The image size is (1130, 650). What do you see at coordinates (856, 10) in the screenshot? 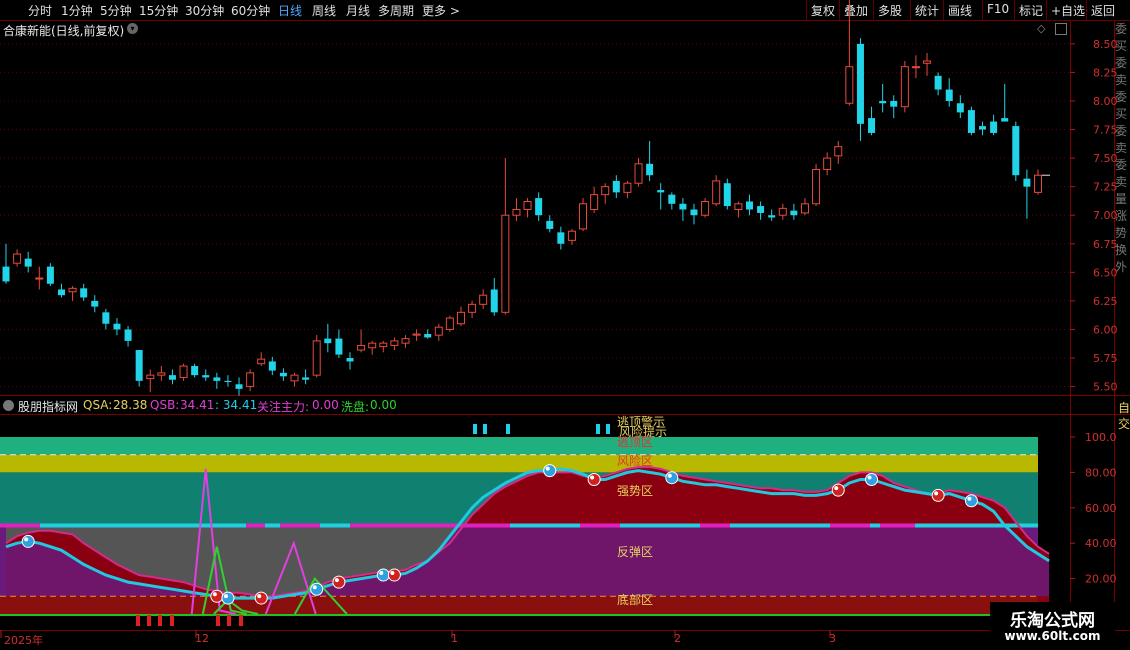
I see `toolbar-action-1: 叠加` at bounding box center [856, 10].